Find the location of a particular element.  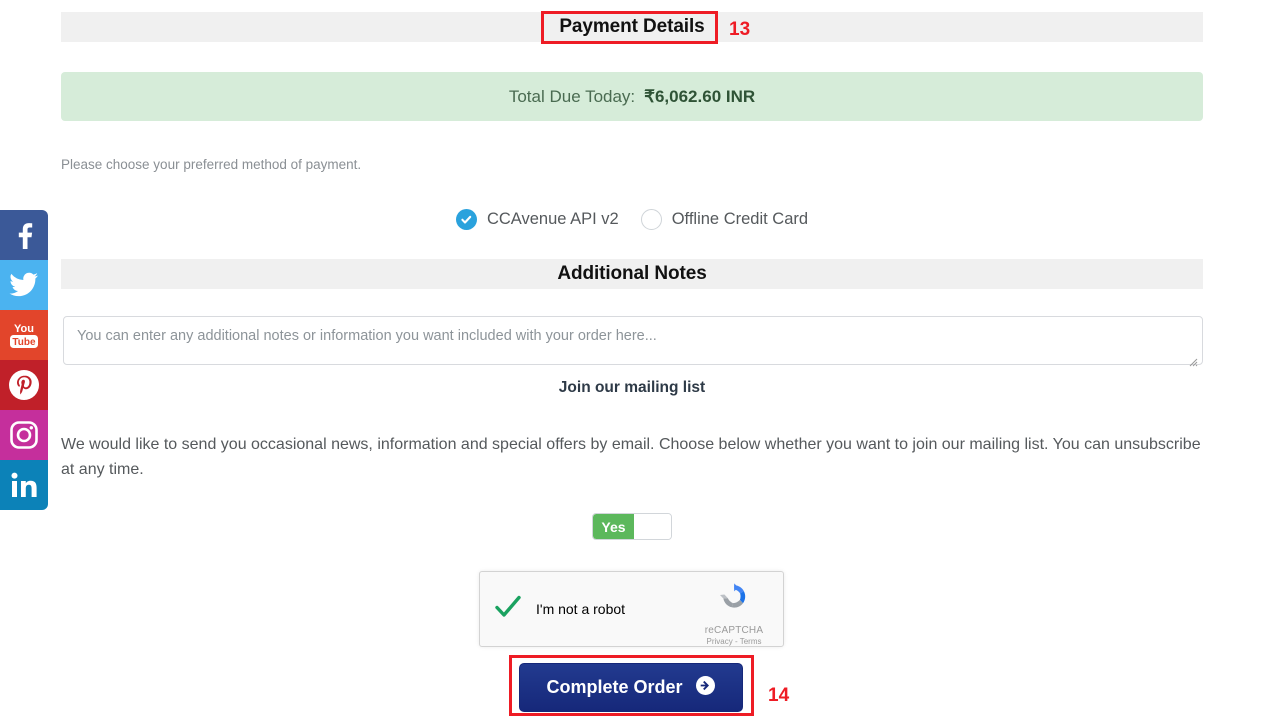

mailing-list-toggle: Yes is located at coordinates (632, 526).